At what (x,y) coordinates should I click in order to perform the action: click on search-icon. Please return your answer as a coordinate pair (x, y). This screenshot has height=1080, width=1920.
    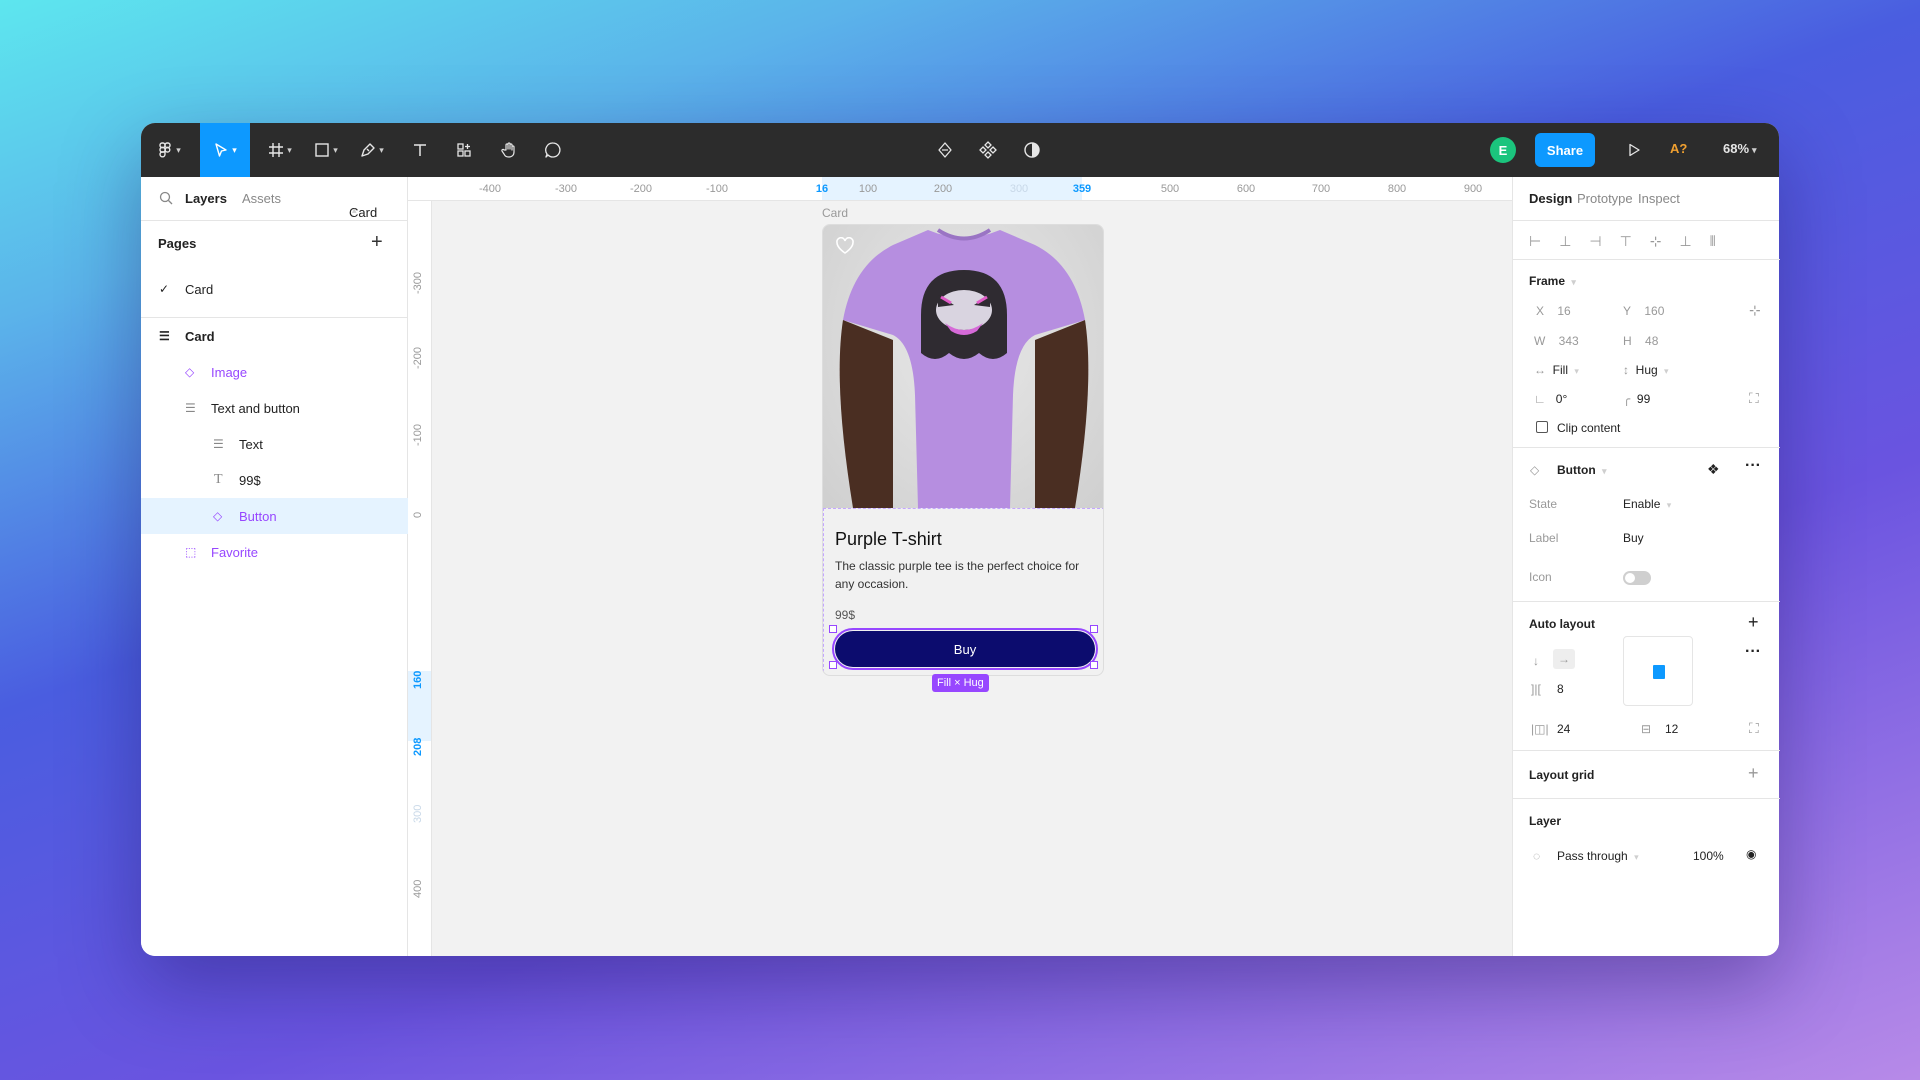
    Looking at the image, I should click on (166, 198).